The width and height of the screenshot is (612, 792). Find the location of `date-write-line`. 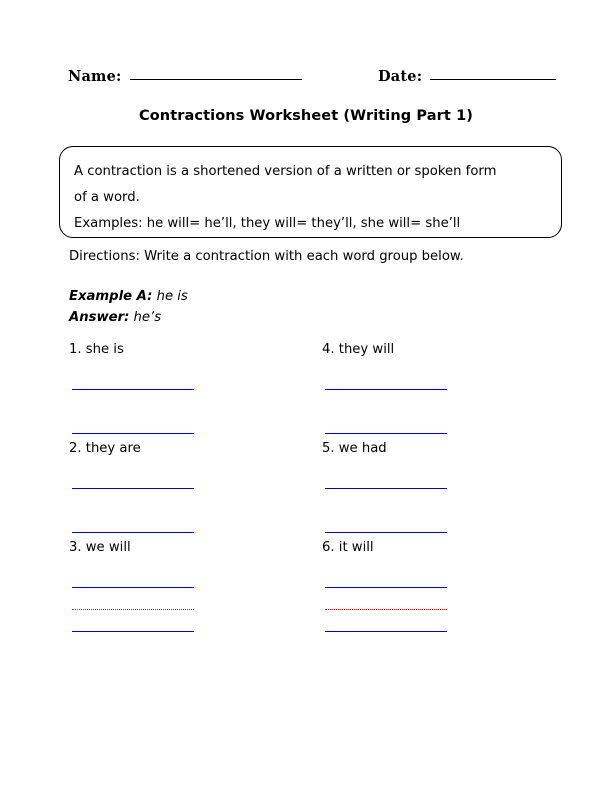

date-write-line is located at coordinates (493, 79).